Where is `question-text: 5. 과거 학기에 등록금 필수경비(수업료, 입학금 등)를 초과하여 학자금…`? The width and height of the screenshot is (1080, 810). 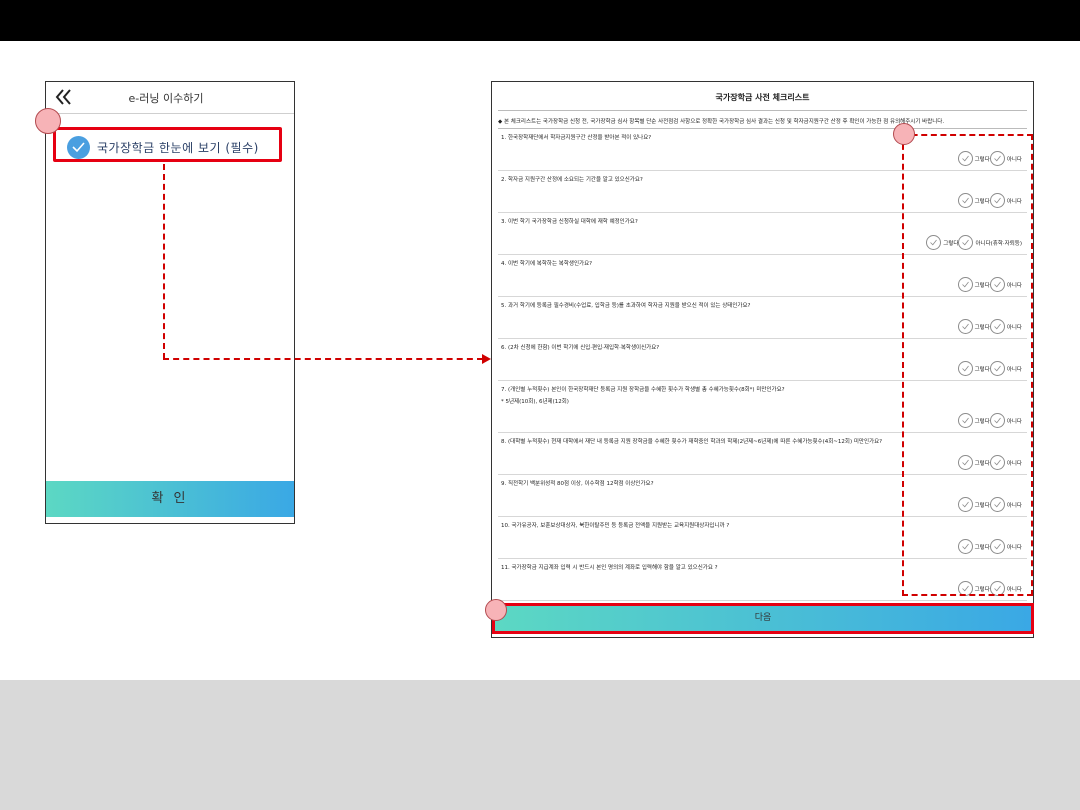 question-text: 5. 과거 학기에 등록금 필수경비(수업료, 입학금 등)를 초과하여 학자금… is located at coordinates (626, 306).